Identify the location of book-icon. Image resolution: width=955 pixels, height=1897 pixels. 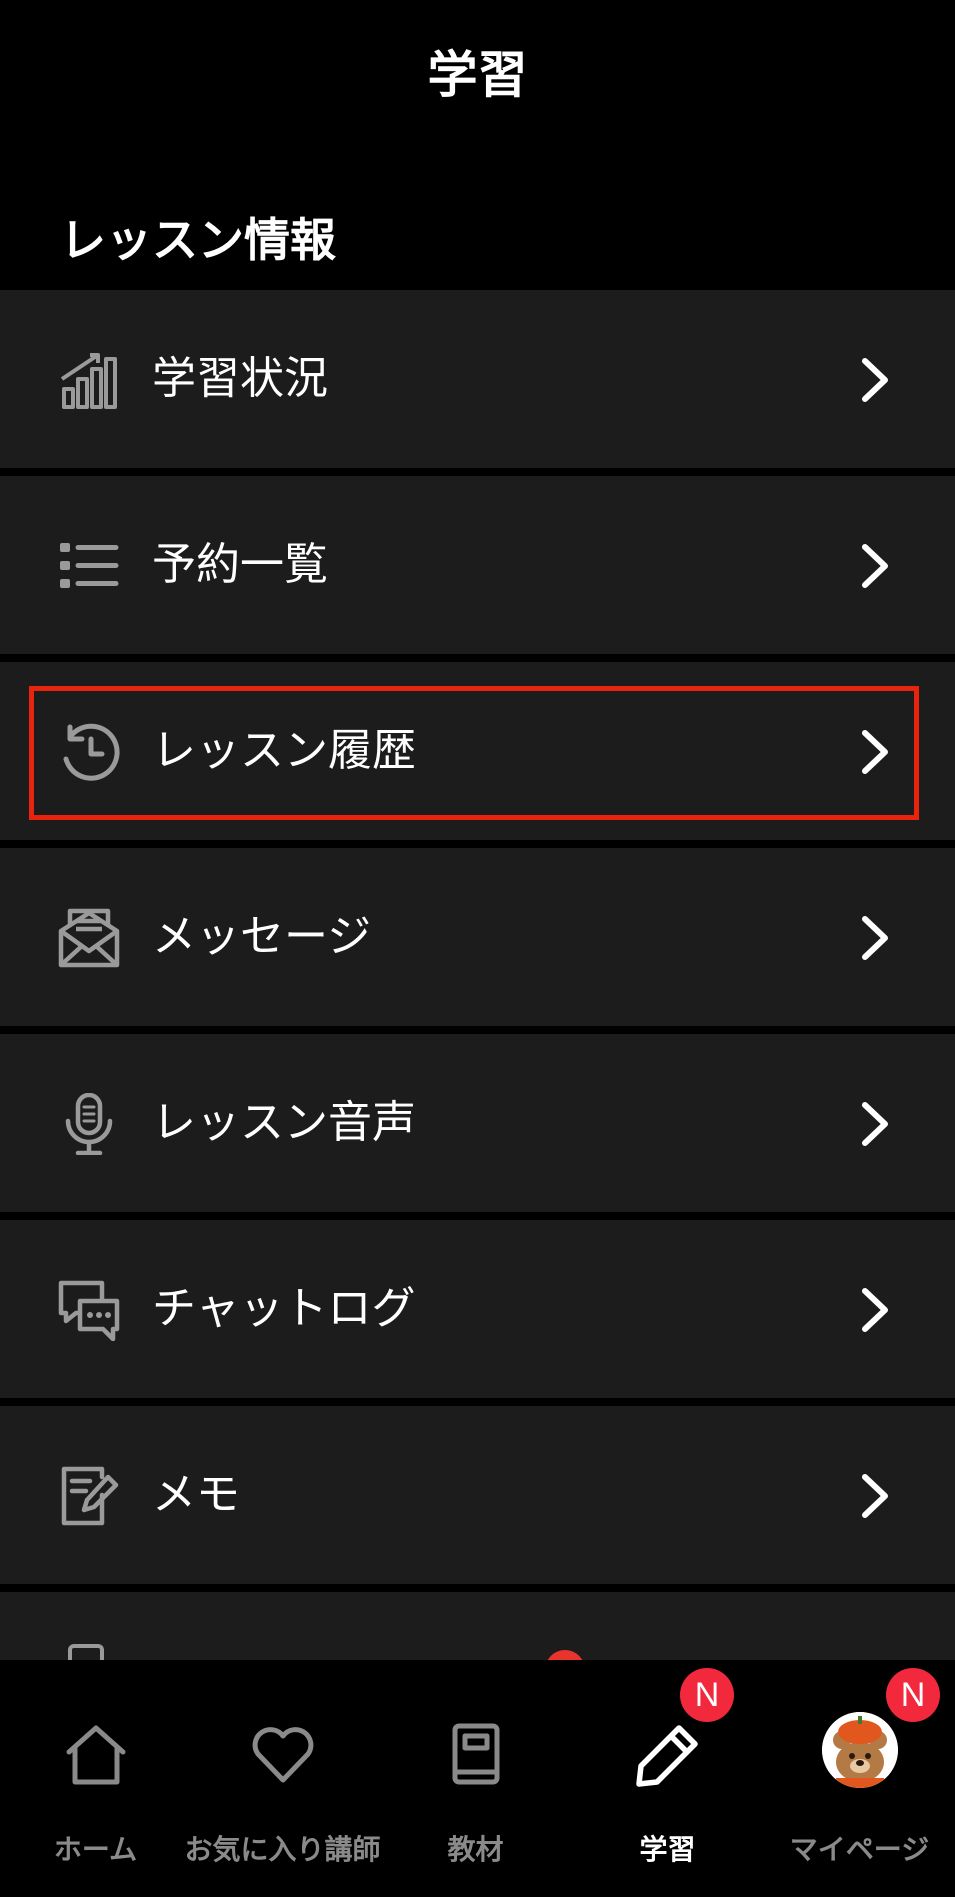
(476, 1755).